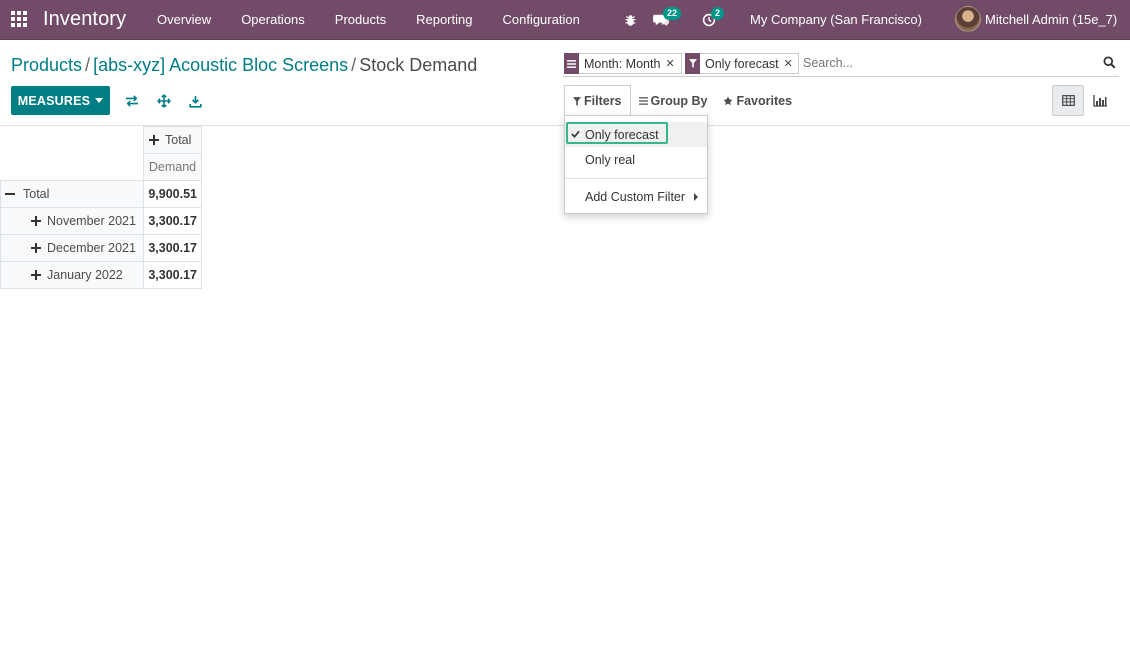  I want to click on pivot-row-header: January 2022, so click(72, 275).